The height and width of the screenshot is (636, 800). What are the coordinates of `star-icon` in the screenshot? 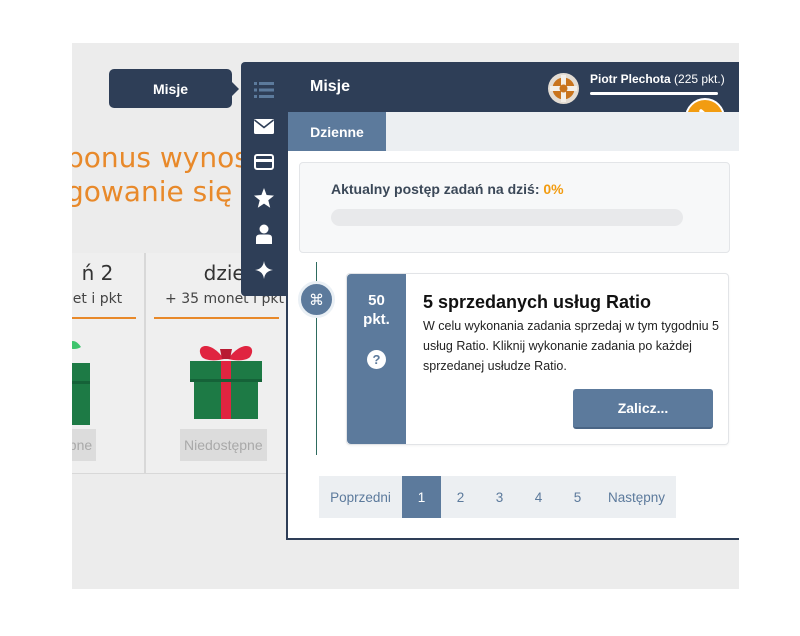 It's located at (264, 198).